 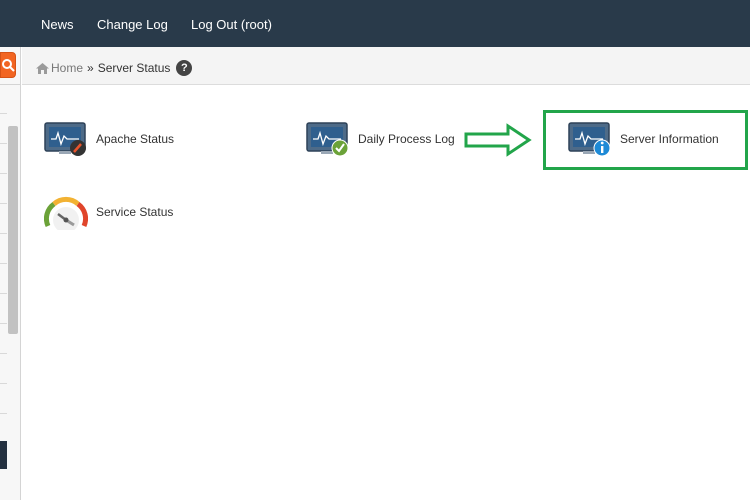 What do you see at coordinates (42, 68) in the screenshot?
I see `home-icon` at bounding box center [42, 68].